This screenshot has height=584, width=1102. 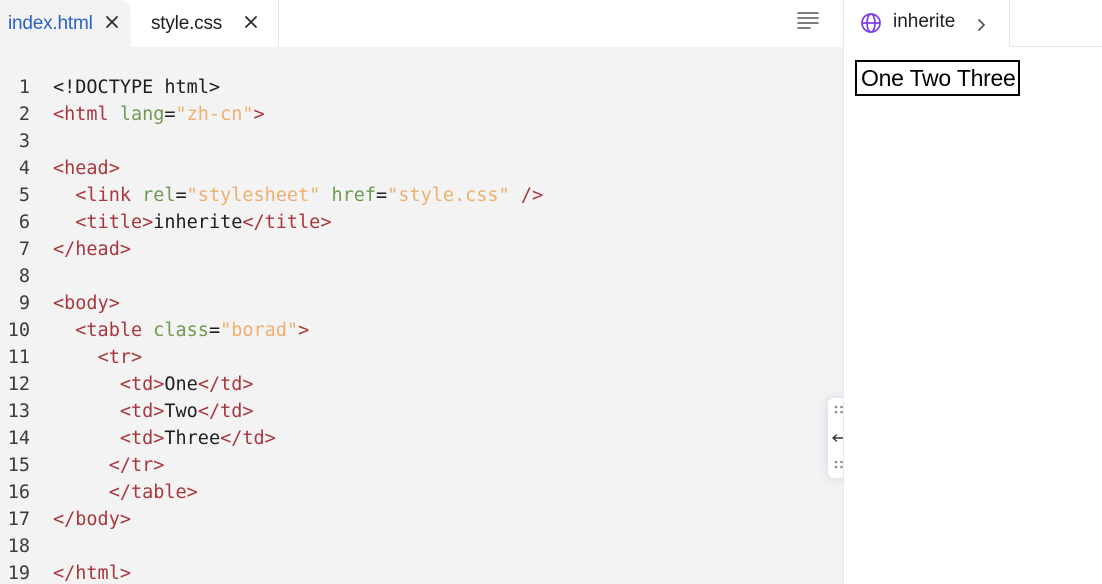 I want to click on code-token: </title>, so click(x=287, y=222).